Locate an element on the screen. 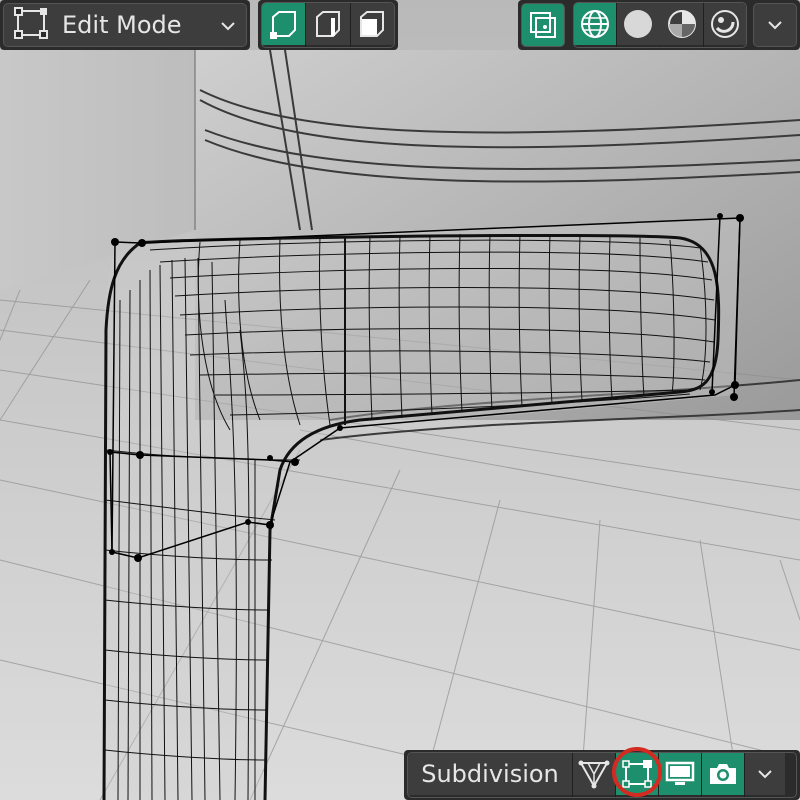 This screenshot has width=800, height=800. face-select-icon is located at coordinates (372, 24).